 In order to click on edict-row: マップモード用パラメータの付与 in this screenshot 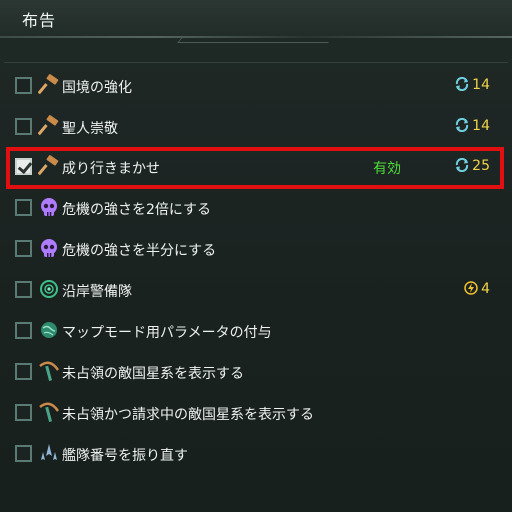, I will do `click(256, 331)`.